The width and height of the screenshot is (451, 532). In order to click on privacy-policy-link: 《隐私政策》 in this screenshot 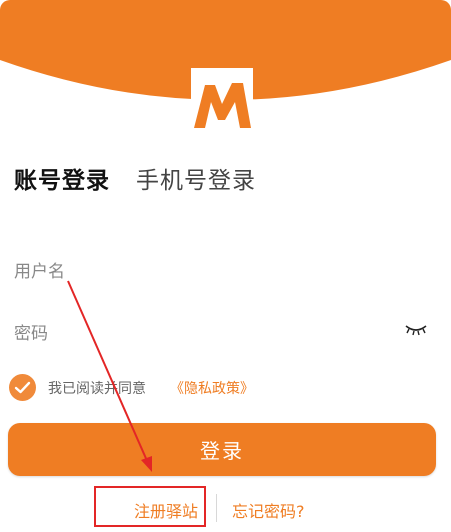, I will do `click(212, 388)`.